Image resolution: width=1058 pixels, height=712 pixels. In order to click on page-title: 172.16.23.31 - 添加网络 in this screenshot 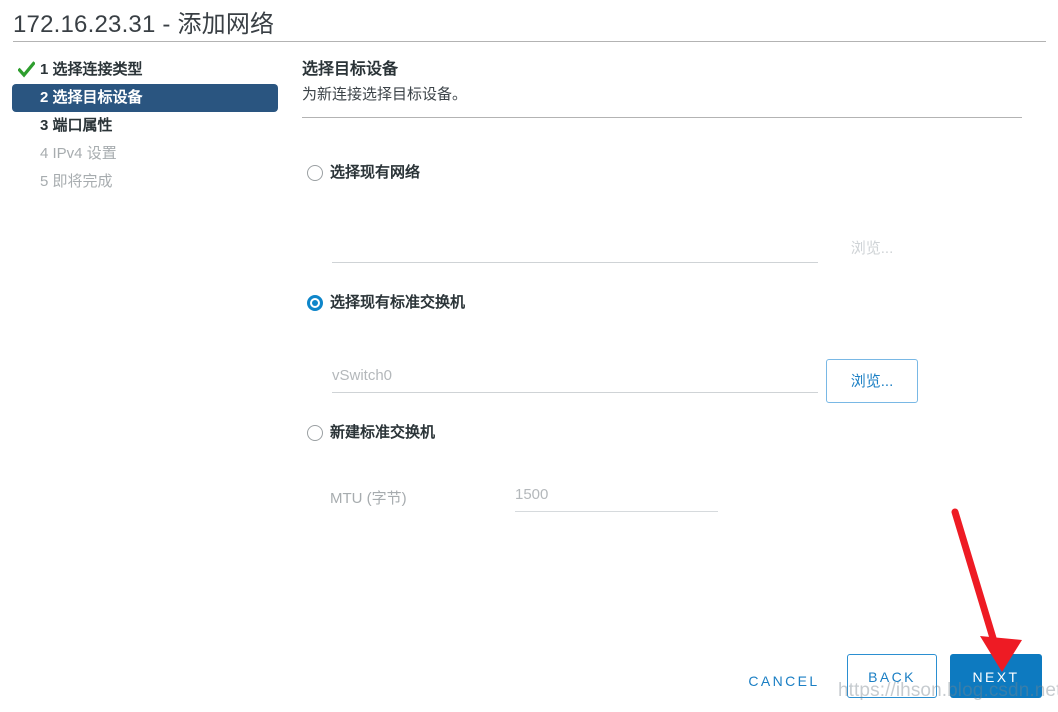, I will do `click(144, 24)`.